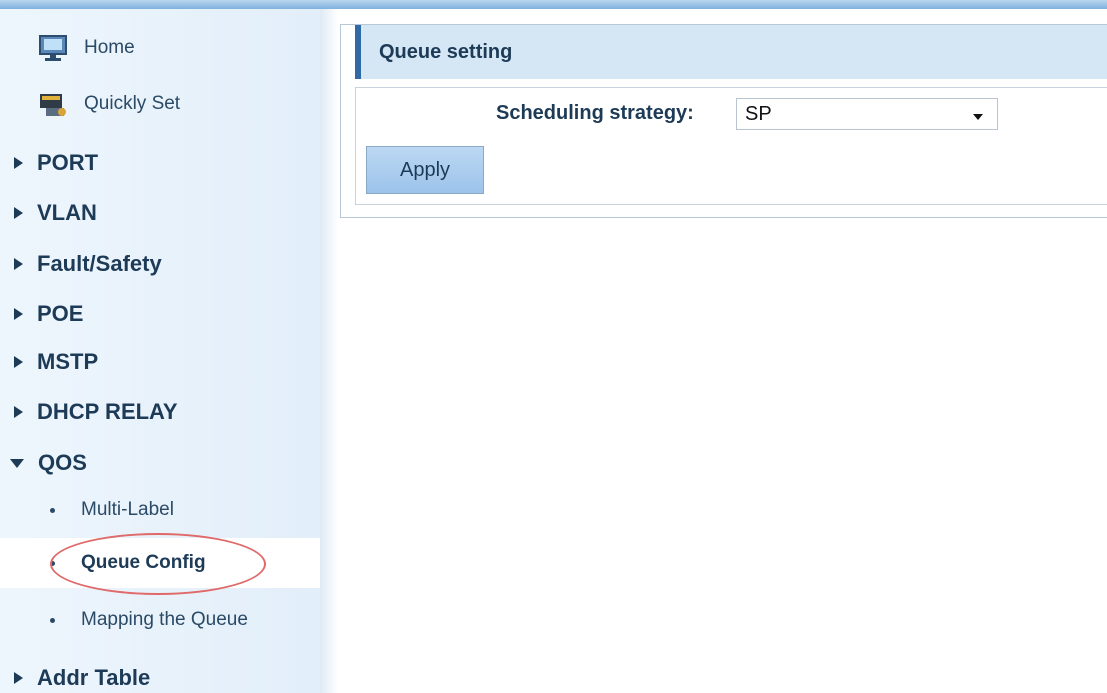 The image size is (1107, 693). I want to click on sidebar-group-qos: QOS, so click(48, 463).